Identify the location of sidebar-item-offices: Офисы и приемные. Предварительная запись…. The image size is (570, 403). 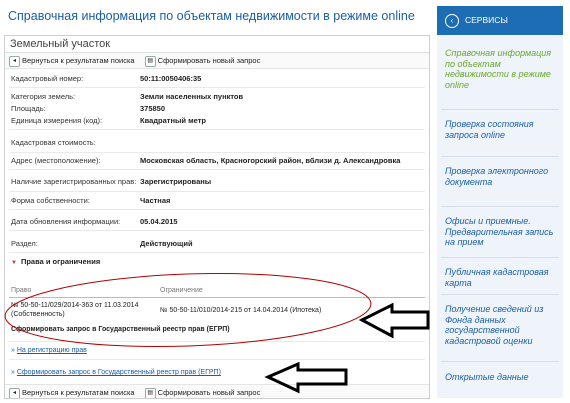
(501, 232).